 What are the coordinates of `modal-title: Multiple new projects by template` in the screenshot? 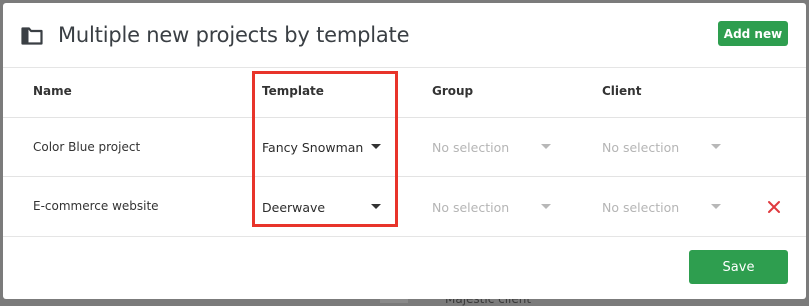 It's located at (234, 35).